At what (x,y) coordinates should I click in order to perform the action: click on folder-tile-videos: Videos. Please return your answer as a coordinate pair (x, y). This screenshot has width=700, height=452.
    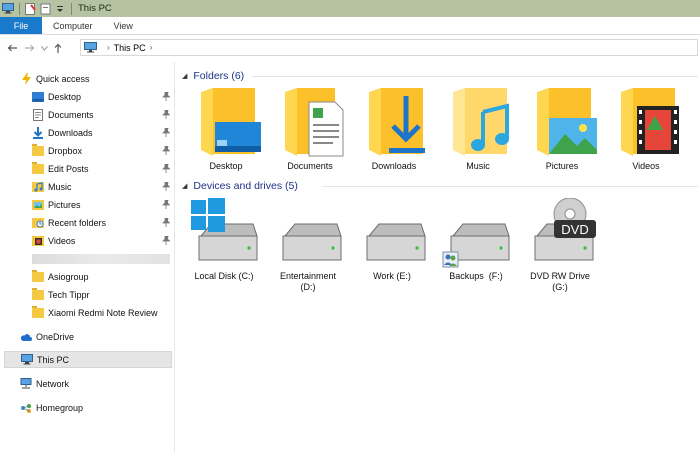
    Looking at the image, I should click on (646, 129).